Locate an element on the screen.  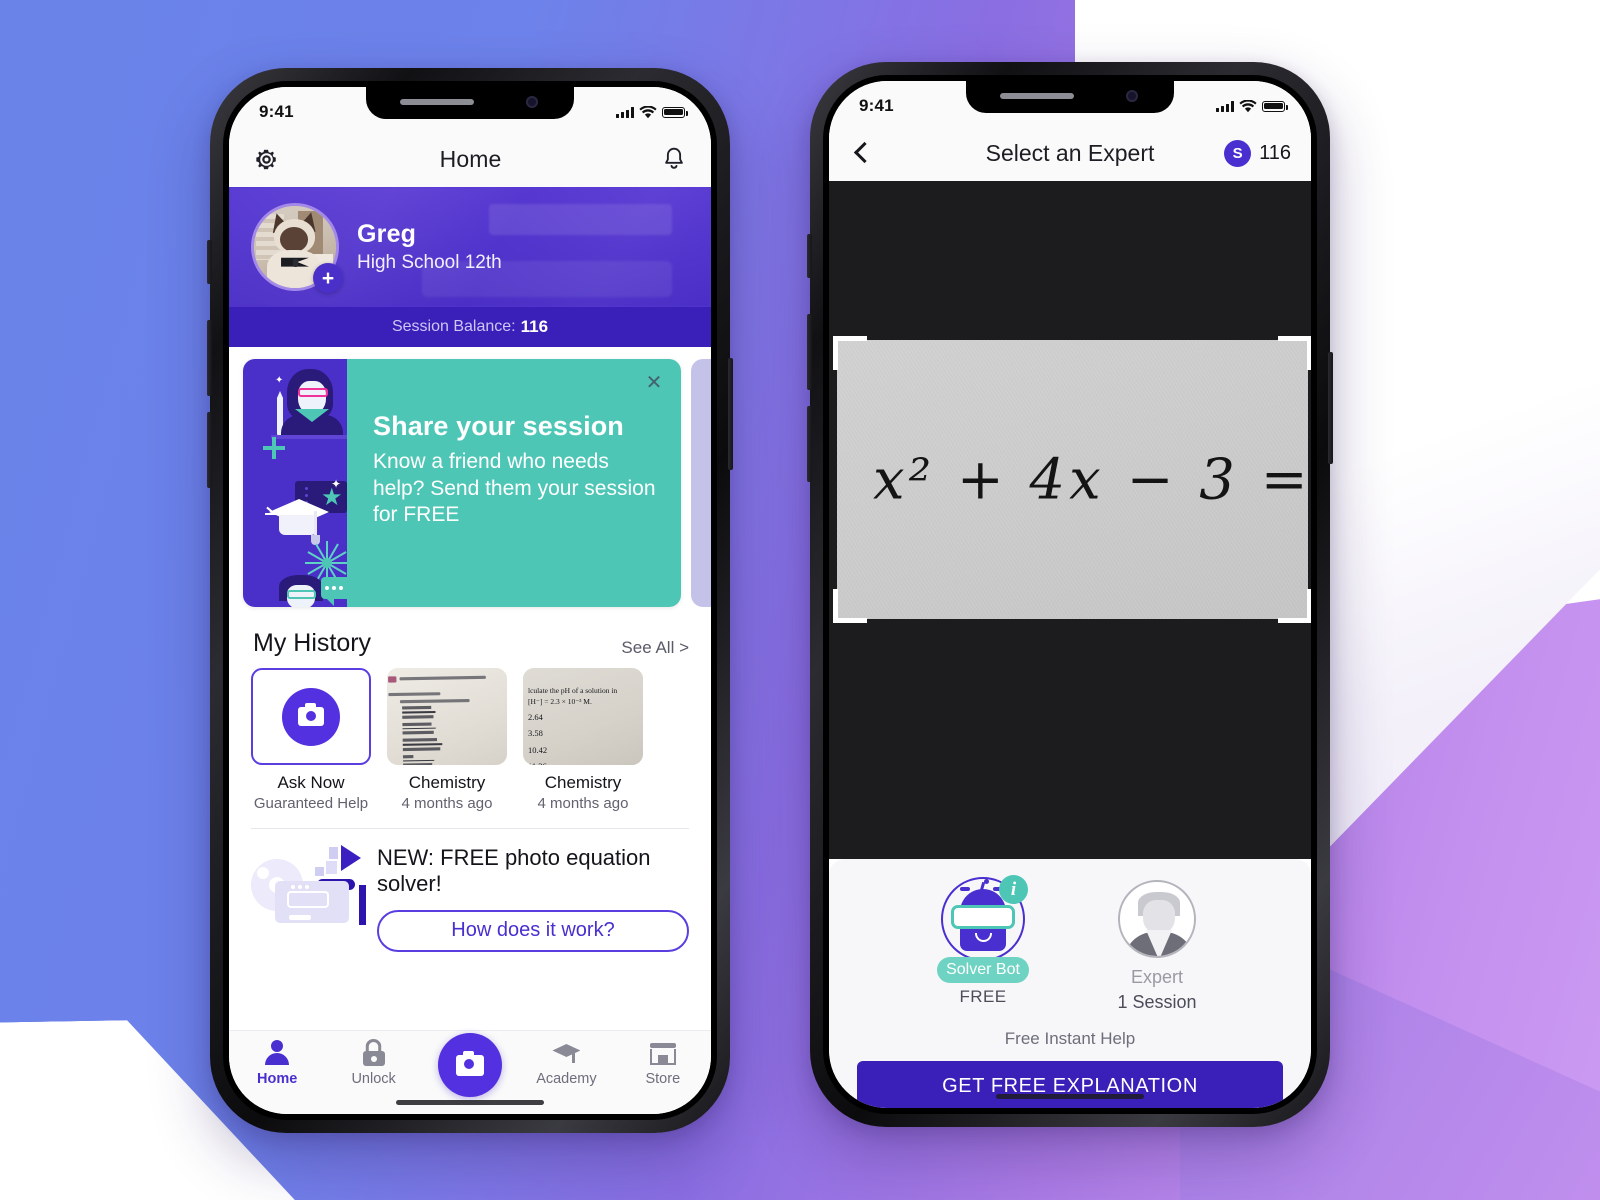
session-balance-indicator: S 116 is located at coordinates (1257, 153).